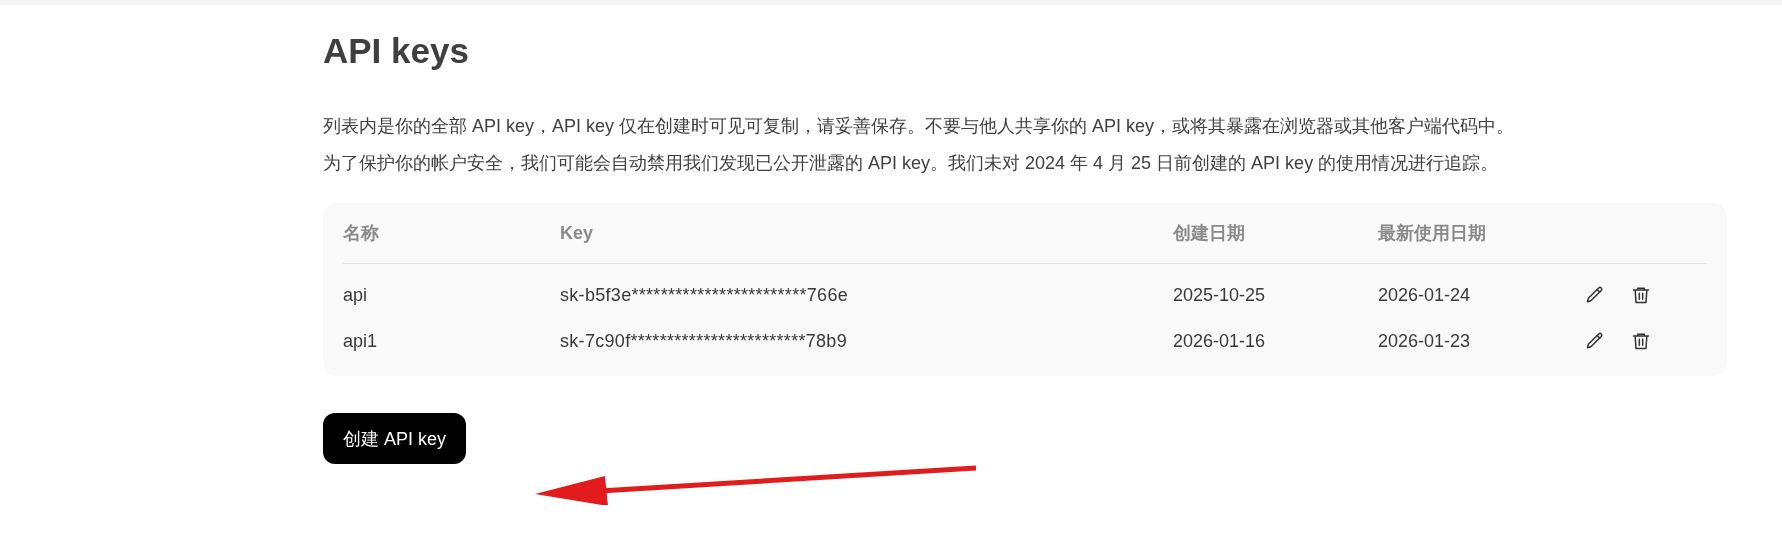 The height and width of the screenshot is (541, 1782). Describe the element at coordinates (911, 163) in the screenshot. I see `description-text: 为了保护你的帐户安全，我们可能会自动禁用我们发现已公开泄露的 API key。我们未对 2024 年 4 月 25 日前创建的 API key 的使用情况进行追踪。` at that location.